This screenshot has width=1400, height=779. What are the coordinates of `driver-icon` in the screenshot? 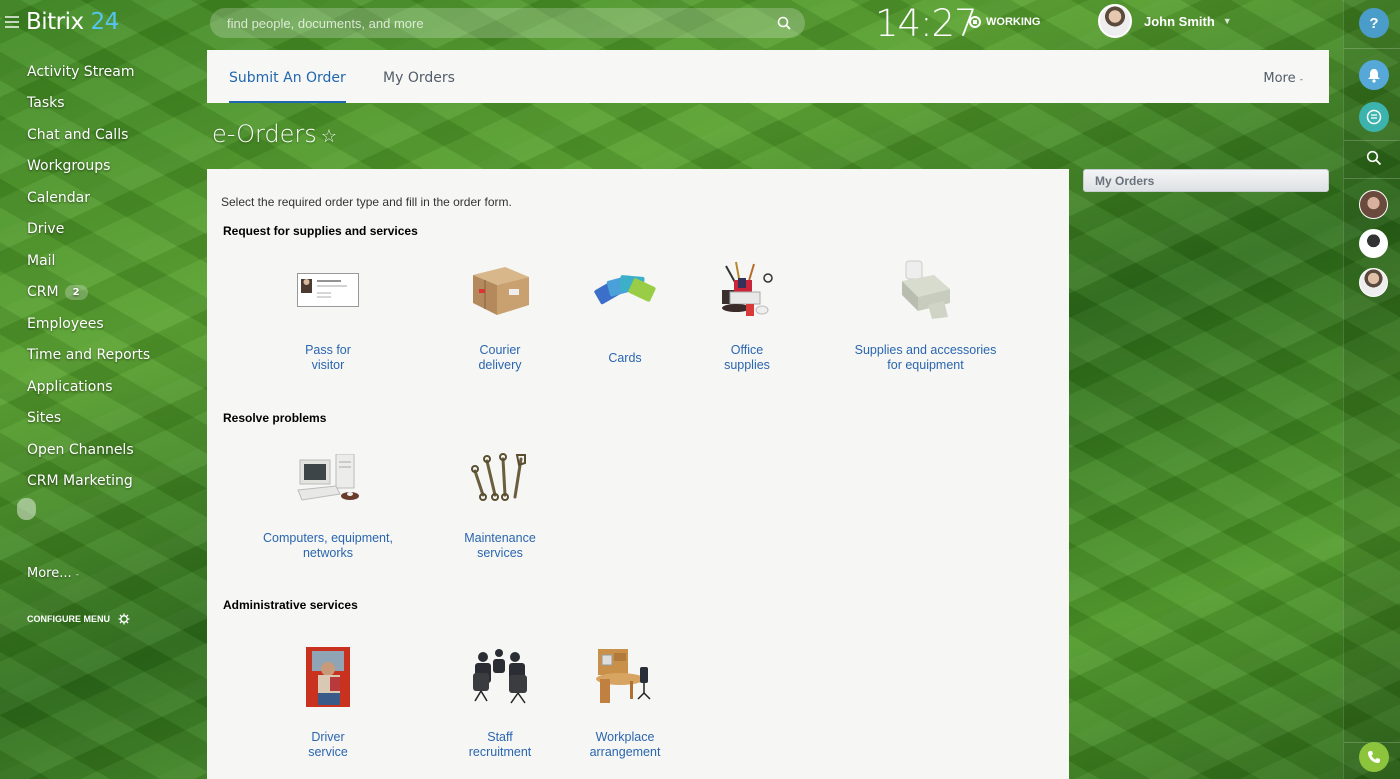 It's located at (328, 677).